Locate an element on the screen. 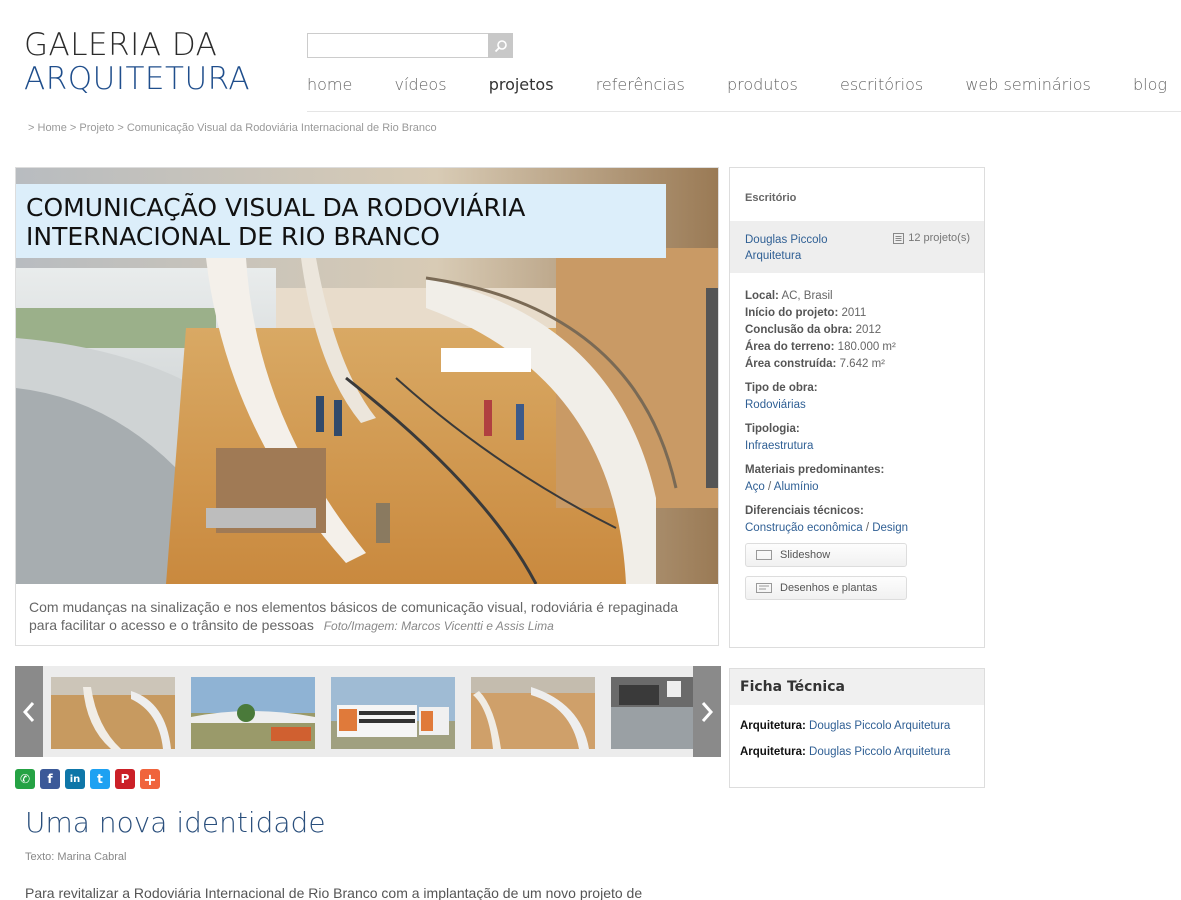 Image resolution: width=1181 pixels, height=900 pixels. article-author: Texto: Marina Cabral is located at coordinates (76, 857).